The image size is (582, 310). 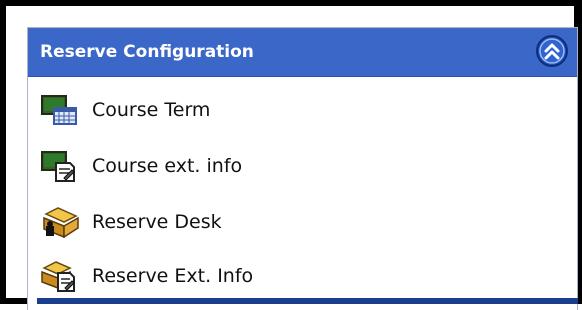 What do you see at coordinates (157, 222) in the screenshot?
I see `menu-item-label: Reserve Desk` at bounding box center [157, 222].